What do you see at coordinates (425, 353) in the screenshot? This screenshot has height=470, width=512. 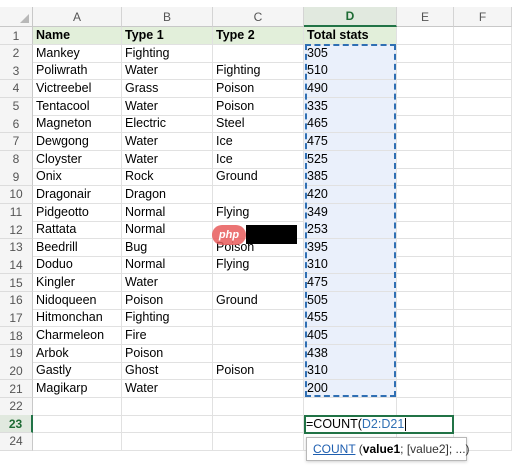 I see `cell-e19` at bounding box center [425, 353].